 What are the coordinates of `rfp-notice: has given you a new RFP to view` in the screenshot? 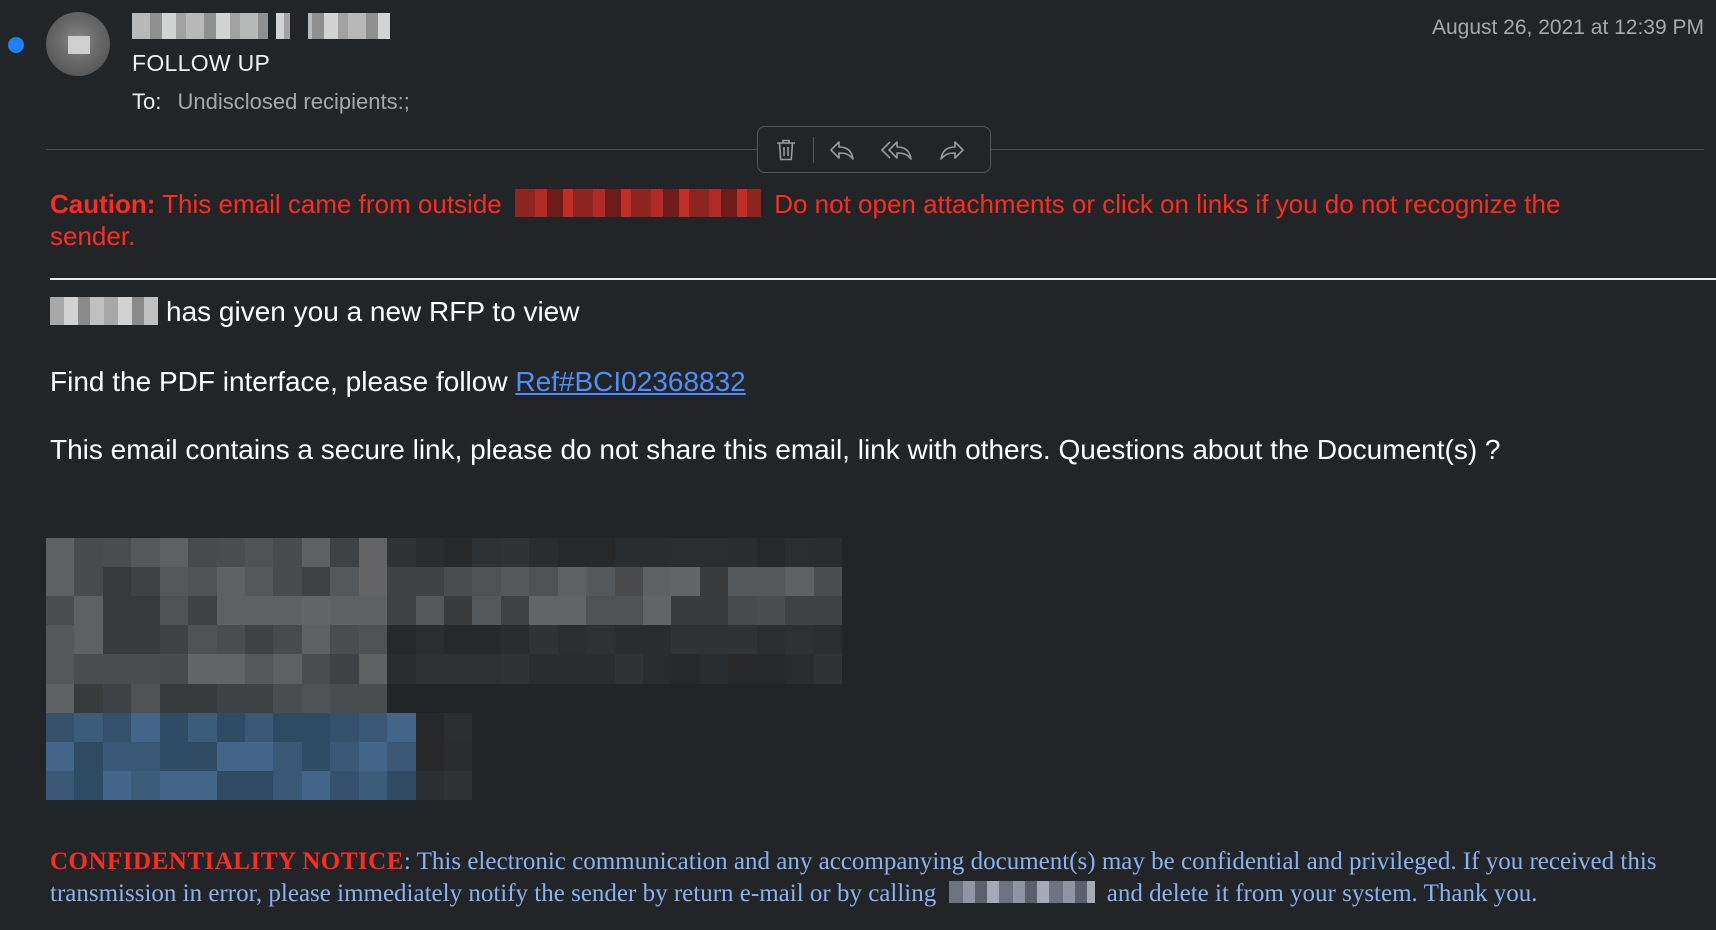 It's located at (314, 312).